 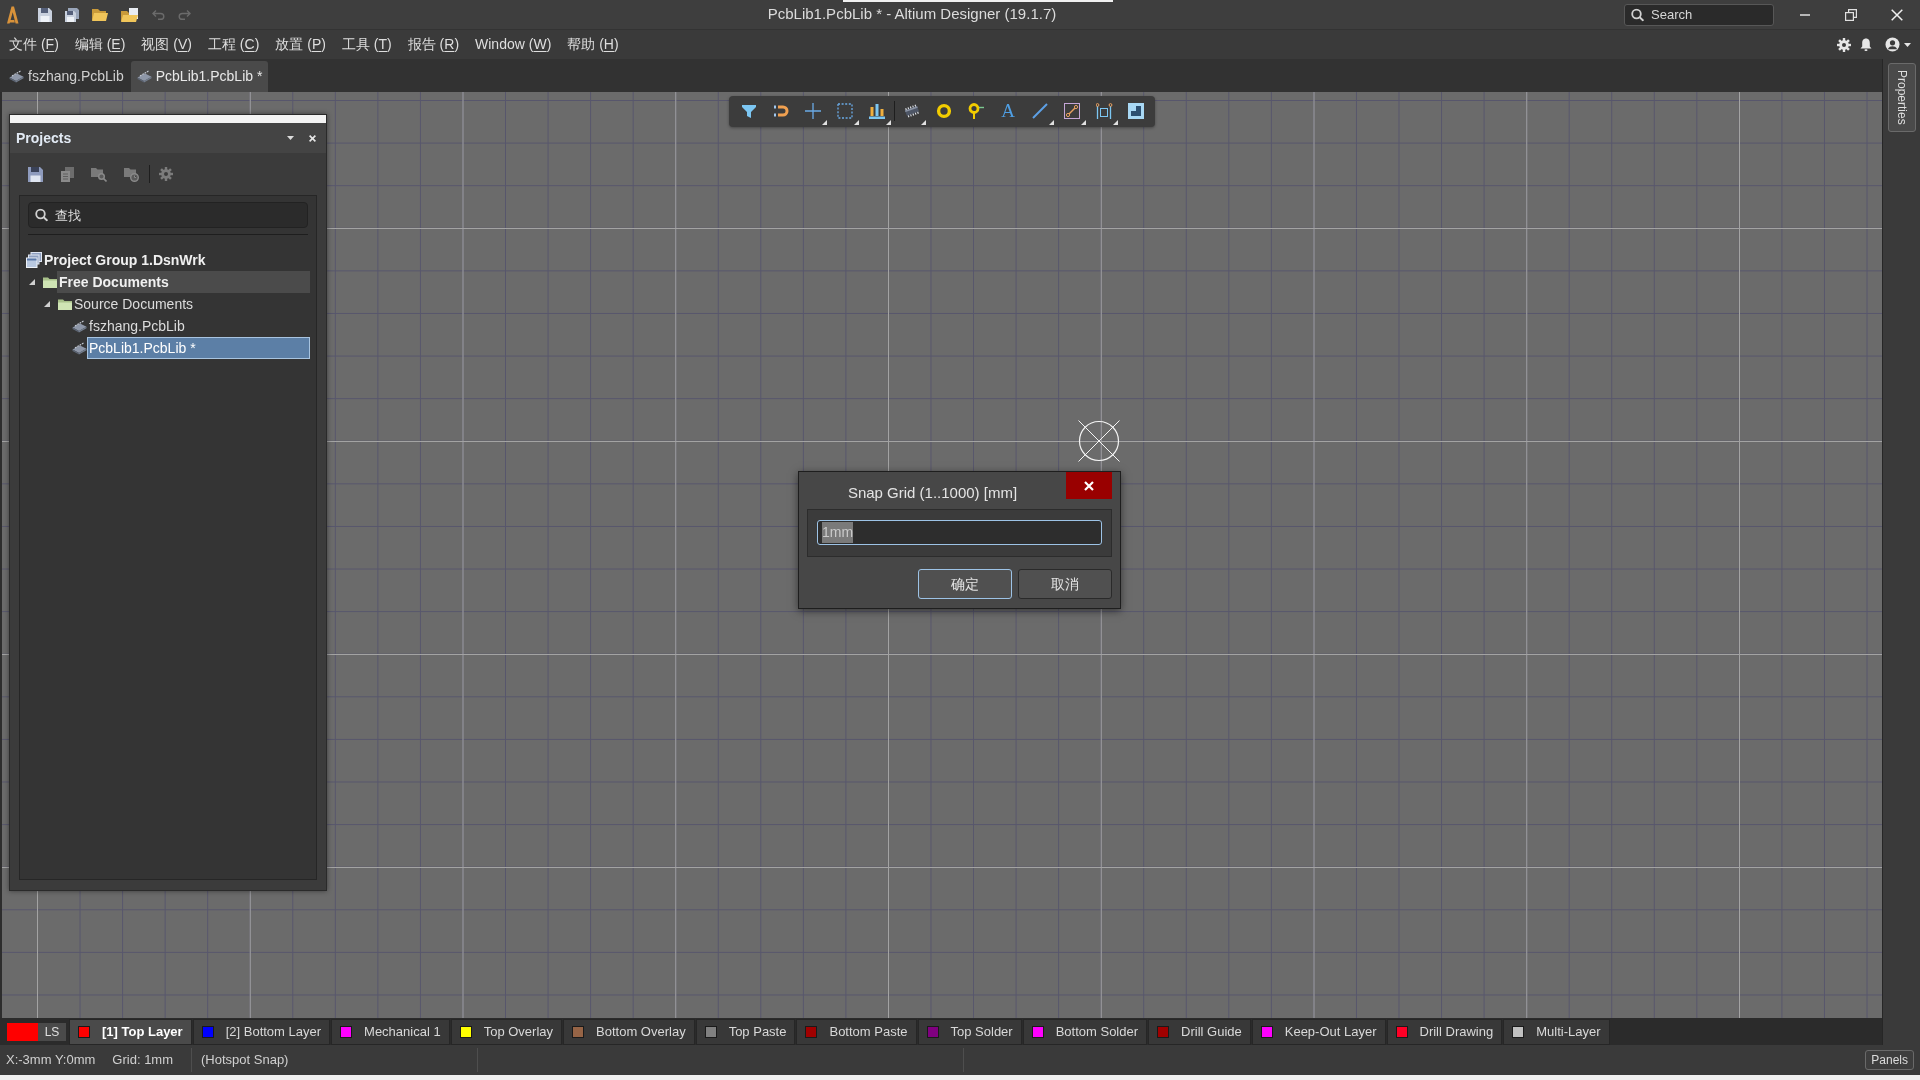 What do you see at coordinates (1851, 14) in the screenshot?
I see `restore-icon` at bounding box center [1851, 14].